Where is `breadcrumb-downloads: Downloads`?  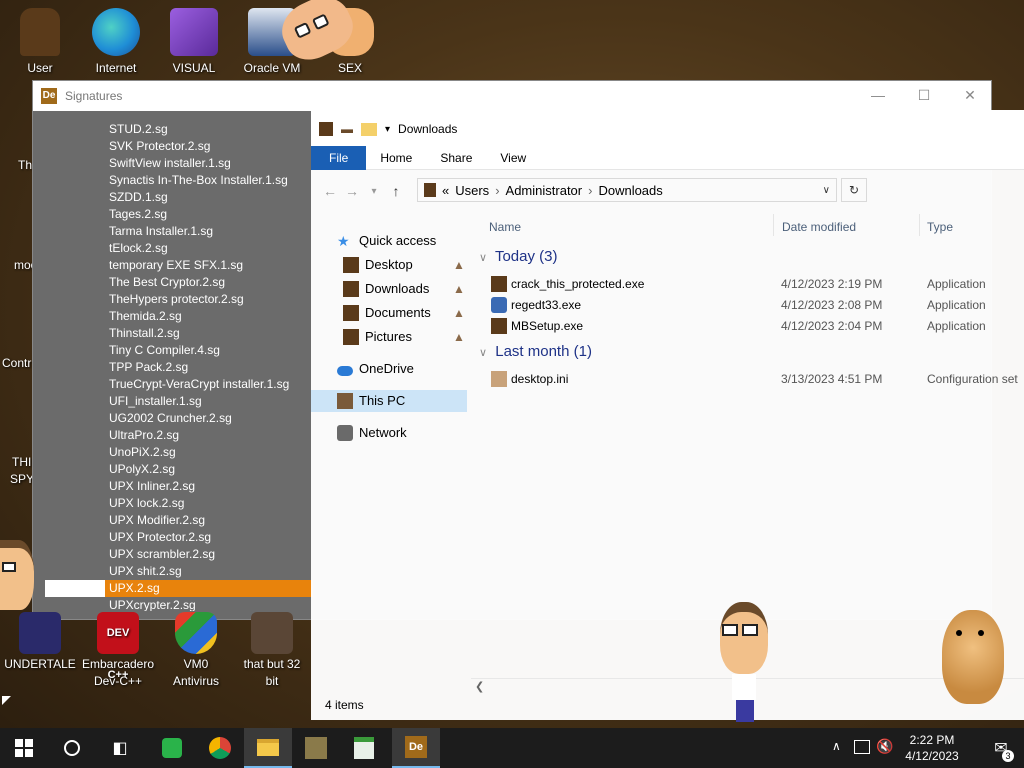
breadcrumb-downloads: Downloads is located at coordinates (630, 190).